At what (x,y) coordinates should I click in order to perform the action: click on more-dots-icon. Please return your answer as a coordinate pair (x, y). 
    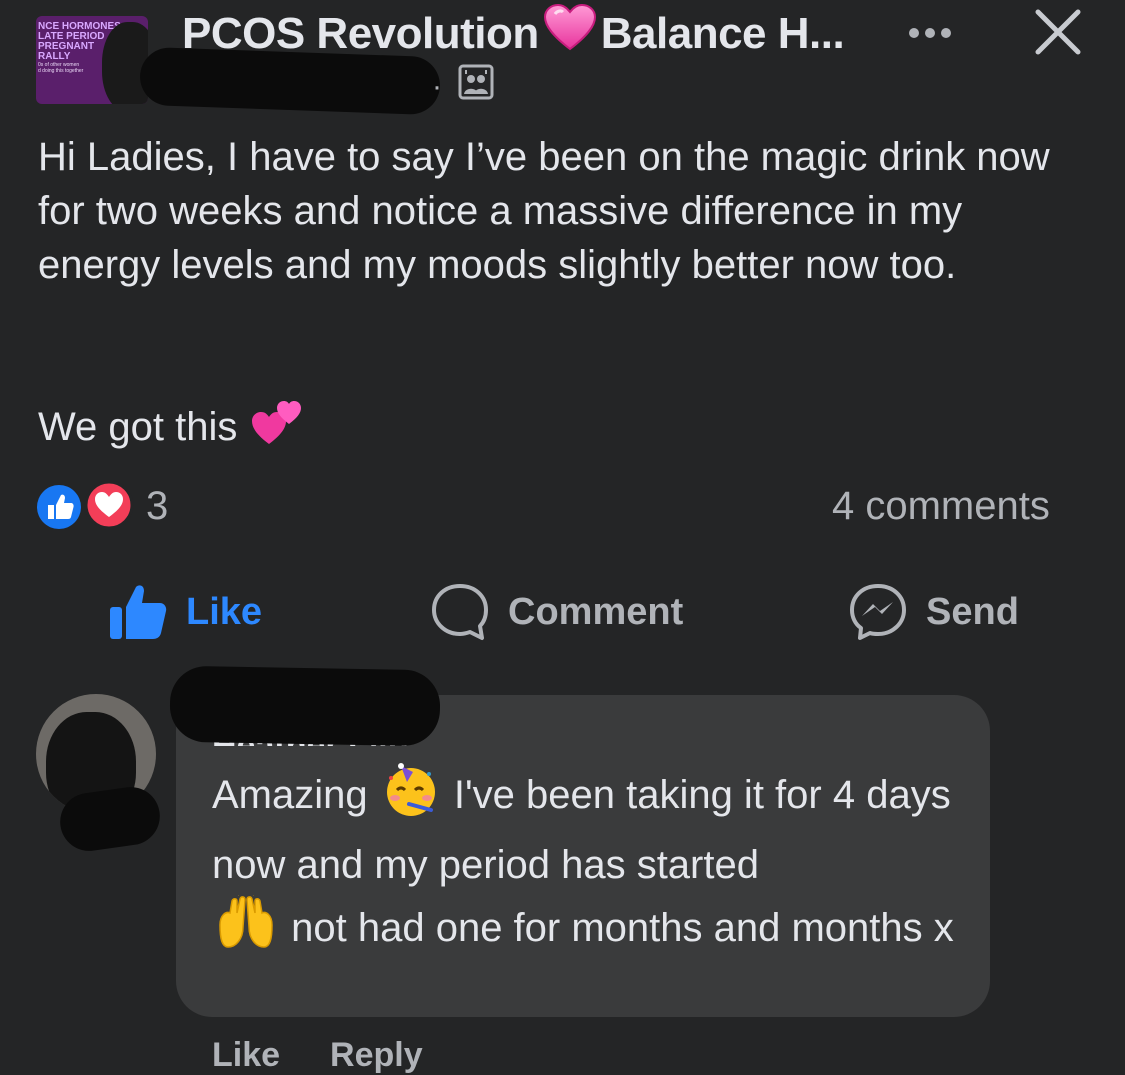
    Looking at the image, I should click on (914, 33).